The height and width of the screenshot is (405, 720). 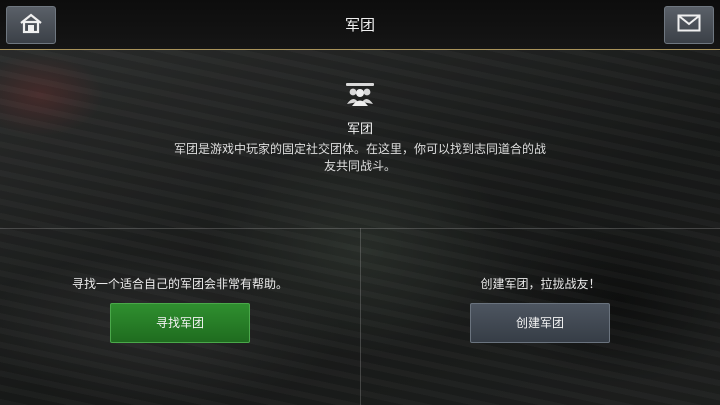 What do you see at coordinates (360, 95) in the screenshot?
I see `legion-group-icon` at bounding box center [360, 95].